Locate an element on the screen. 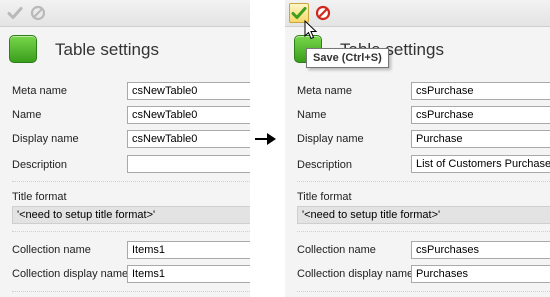 The image size is (550, 297). description-field: List of Customers Purchases is located at coordinates (480, 164).